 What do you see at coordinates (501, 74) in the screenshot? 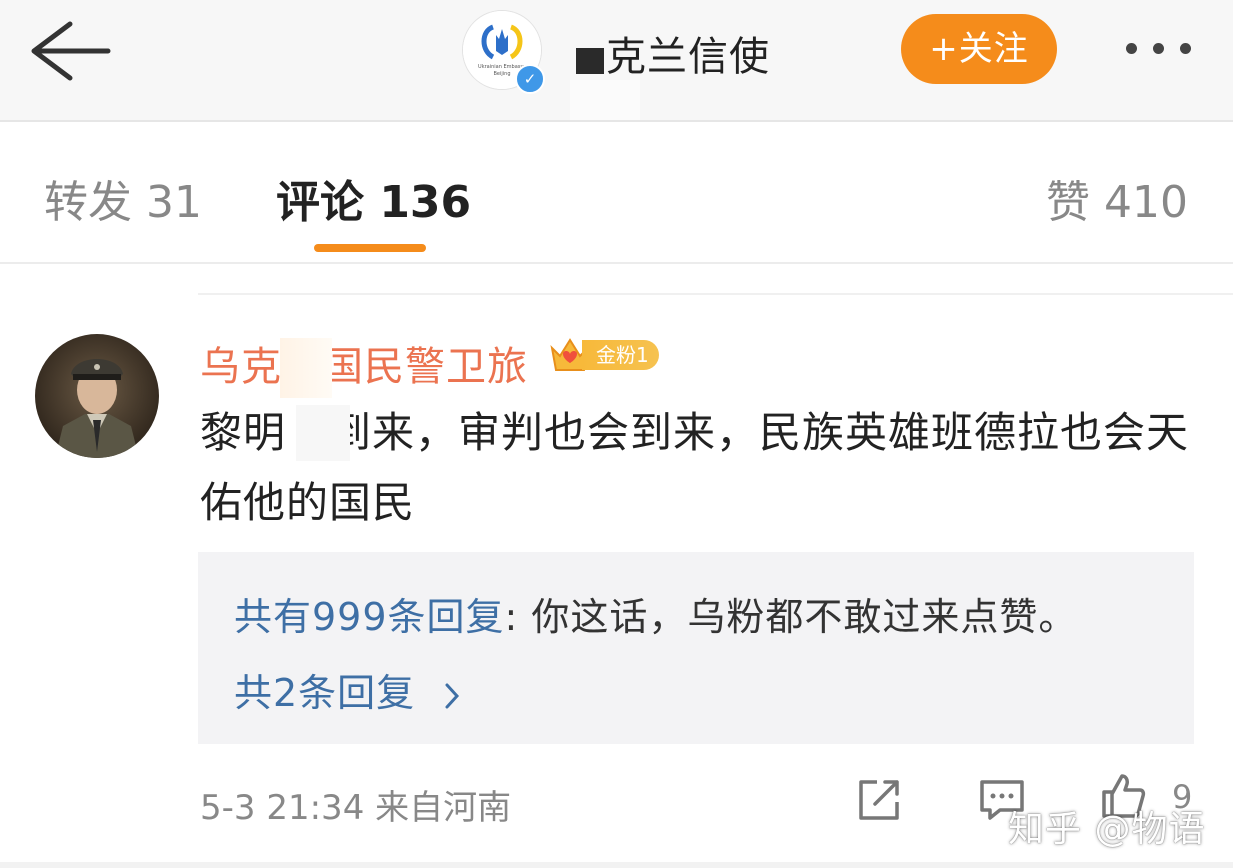
I see `avatar-caption-line2: Beijing` at bounding box center [501, 74].